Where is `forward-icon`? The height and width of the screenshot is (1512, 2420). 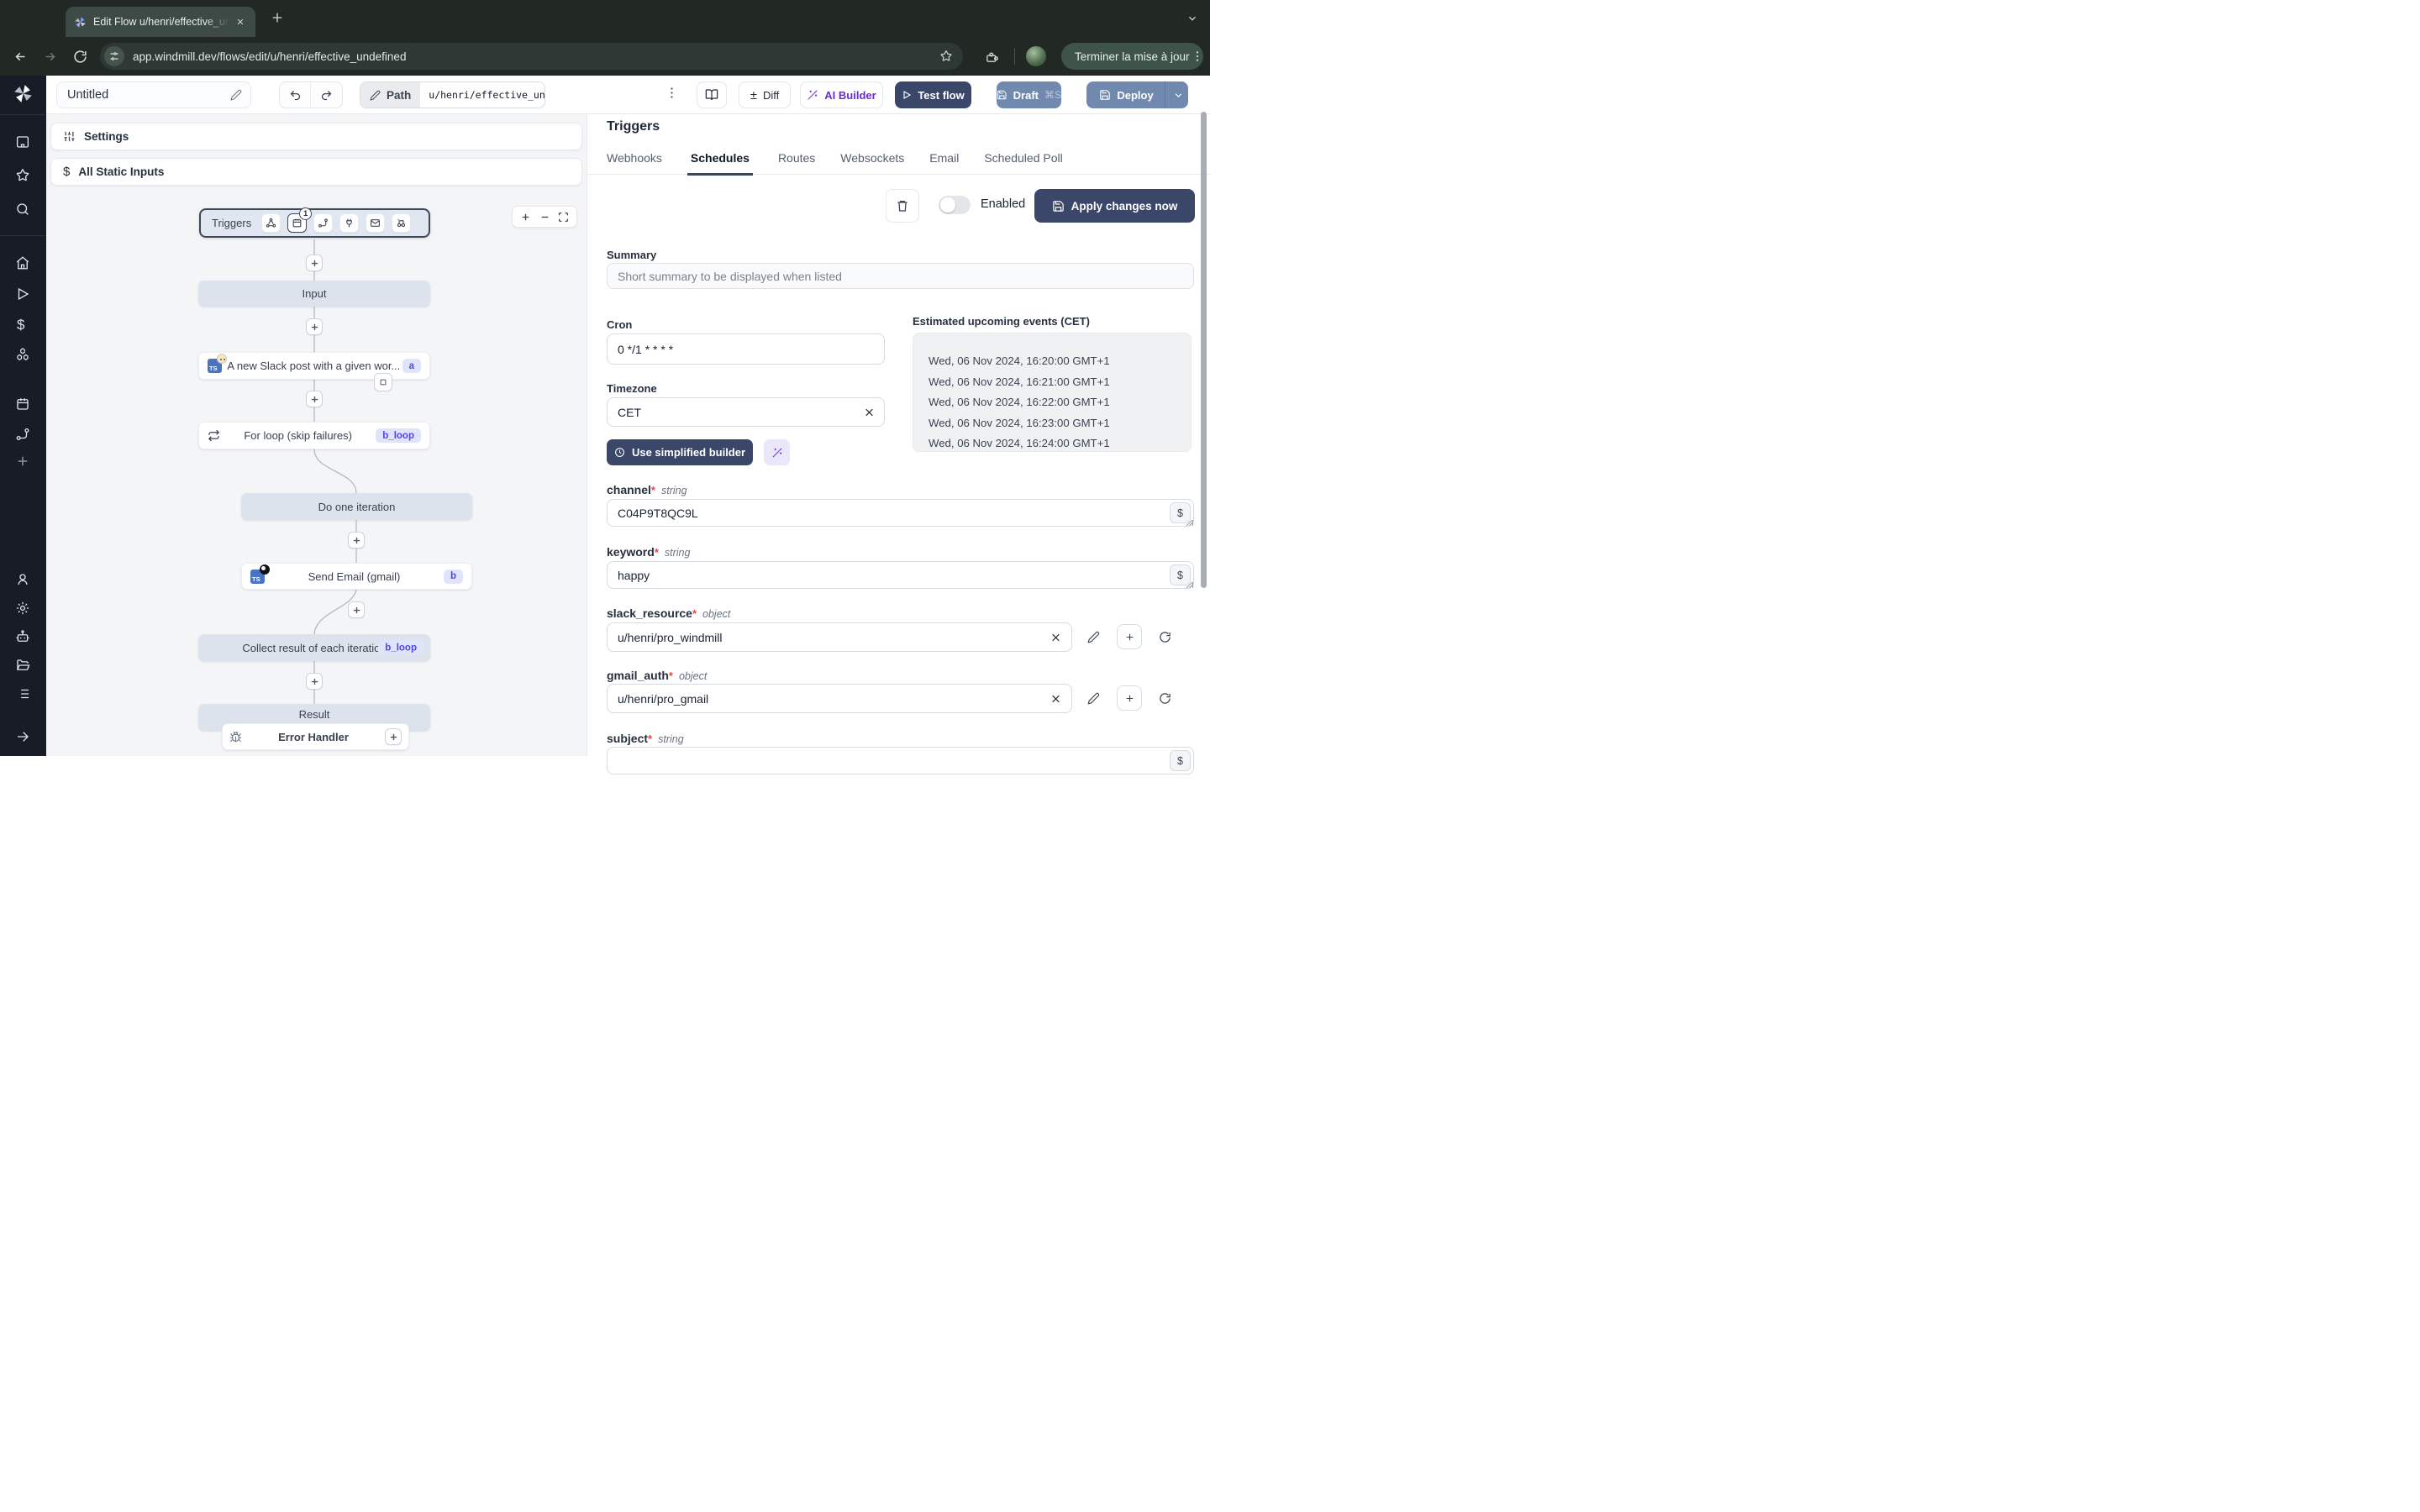 forward-icon is located at coordinates (50, 57).